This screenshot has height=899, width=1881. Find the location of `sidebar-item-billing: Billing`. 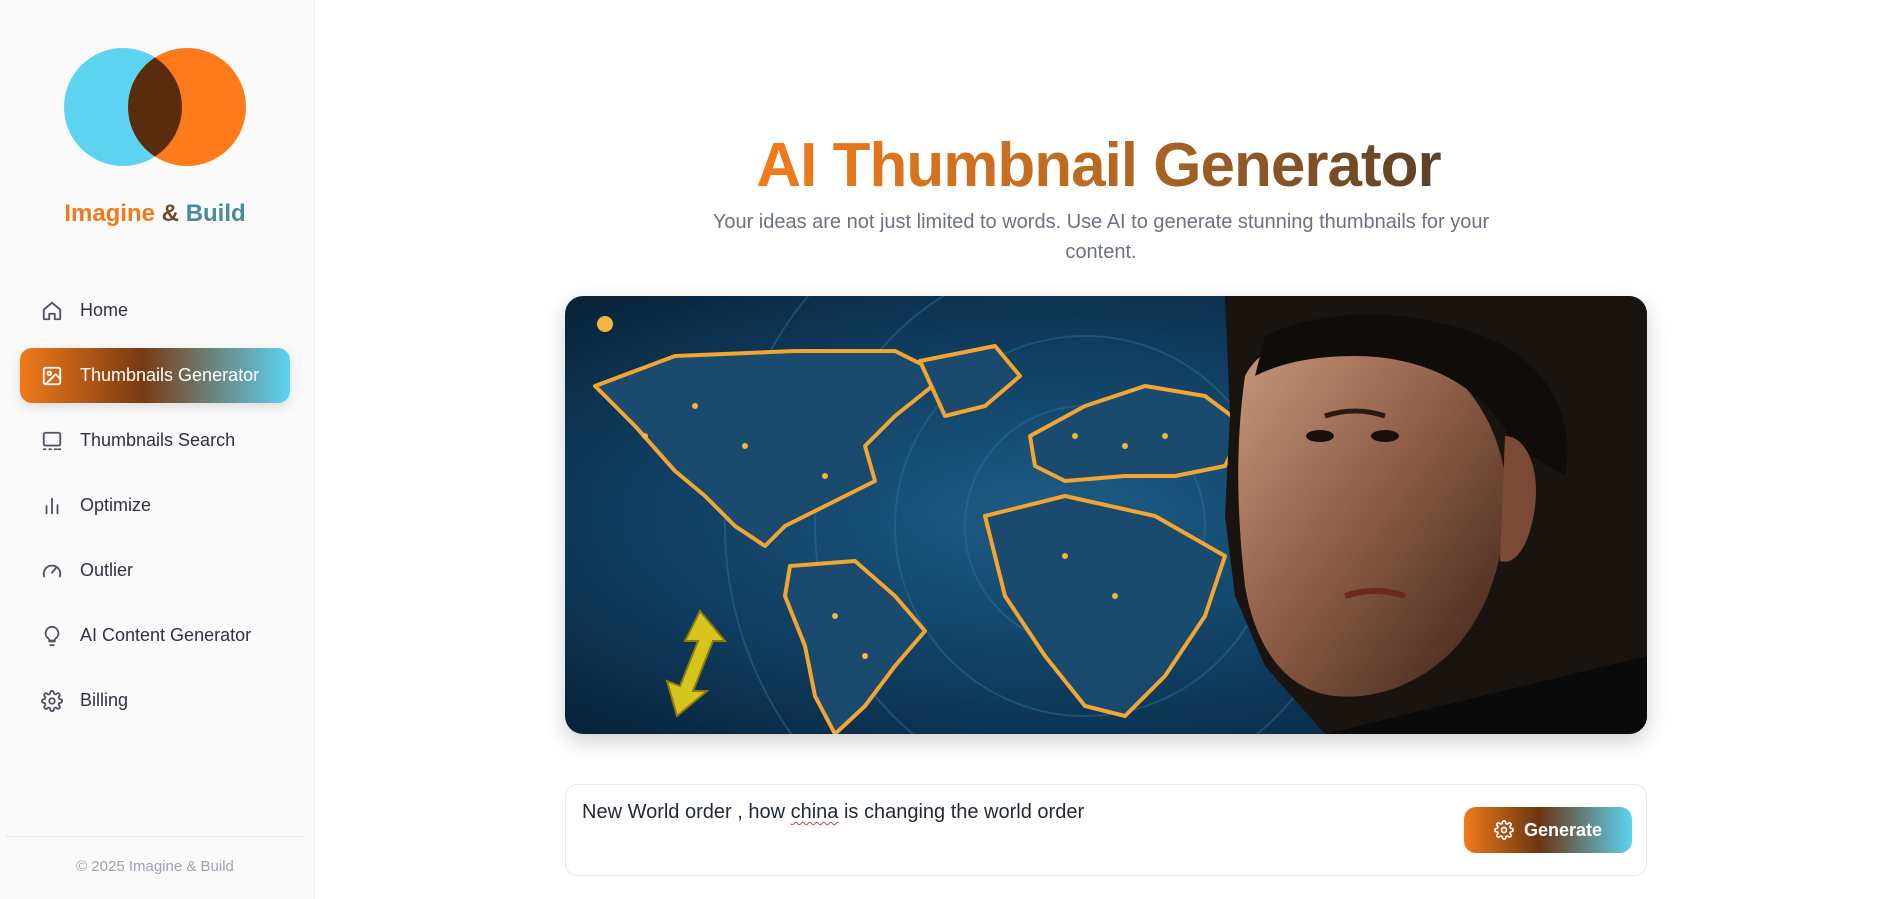

sidebar-item-billing: Billing is located at coordinates (155, 700).